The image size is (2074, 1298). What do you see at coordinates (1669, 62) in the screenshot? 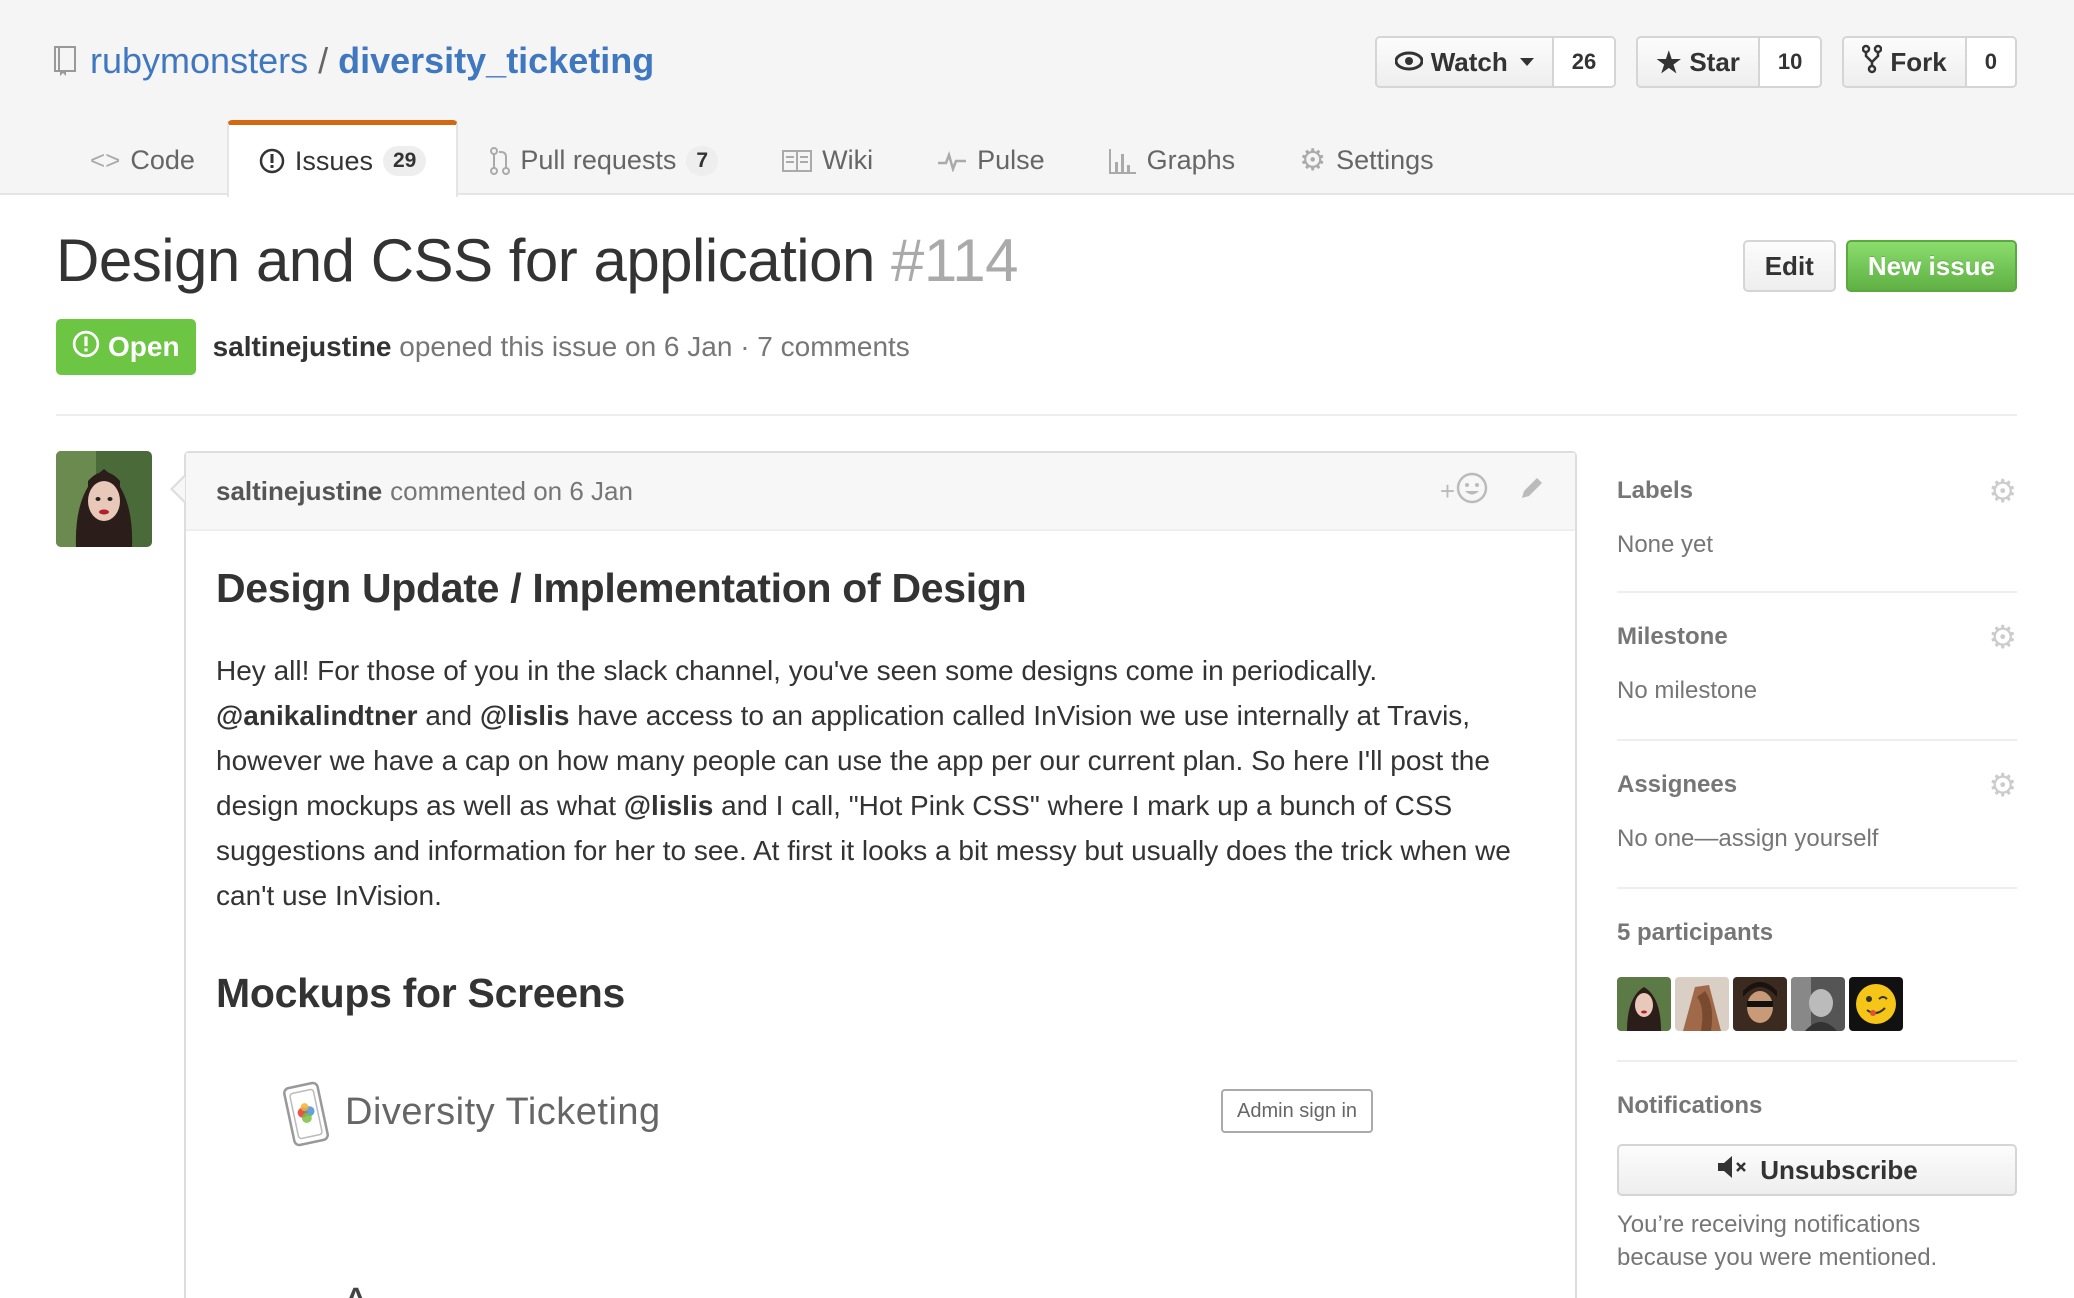
I see `star-icon: ★` at bounding box center [1669, 62].